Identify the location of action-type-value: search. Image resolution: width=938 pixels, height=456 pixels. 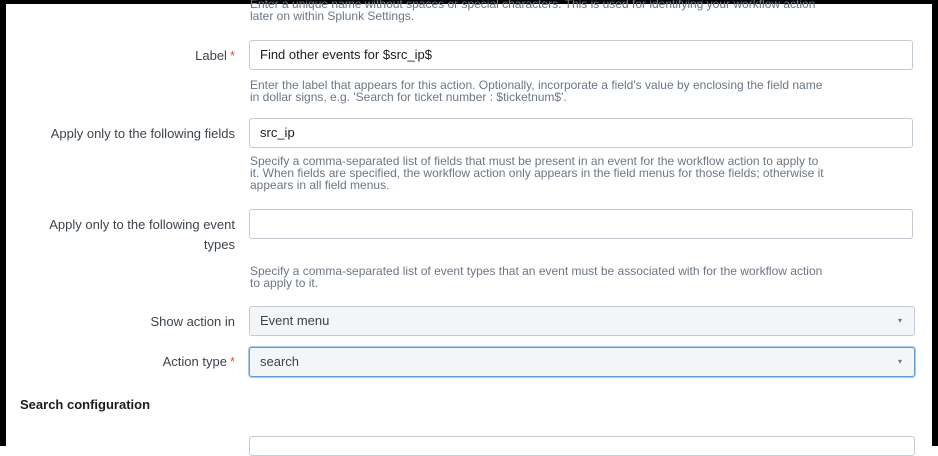
(280, 361).